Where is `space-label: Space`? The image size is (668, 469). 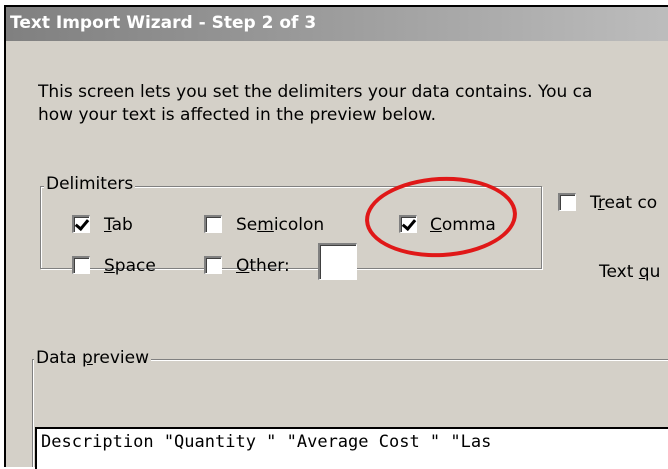
space-label: Space is located at coordinates (130, 266).